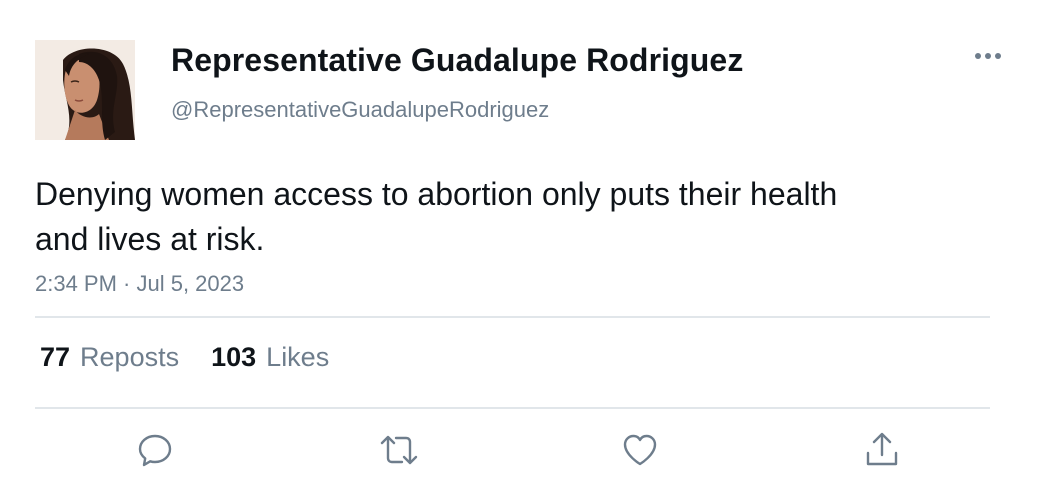 The image size is (1050, 480). I want to click on reply-bubble-icon, so click(155, 450).